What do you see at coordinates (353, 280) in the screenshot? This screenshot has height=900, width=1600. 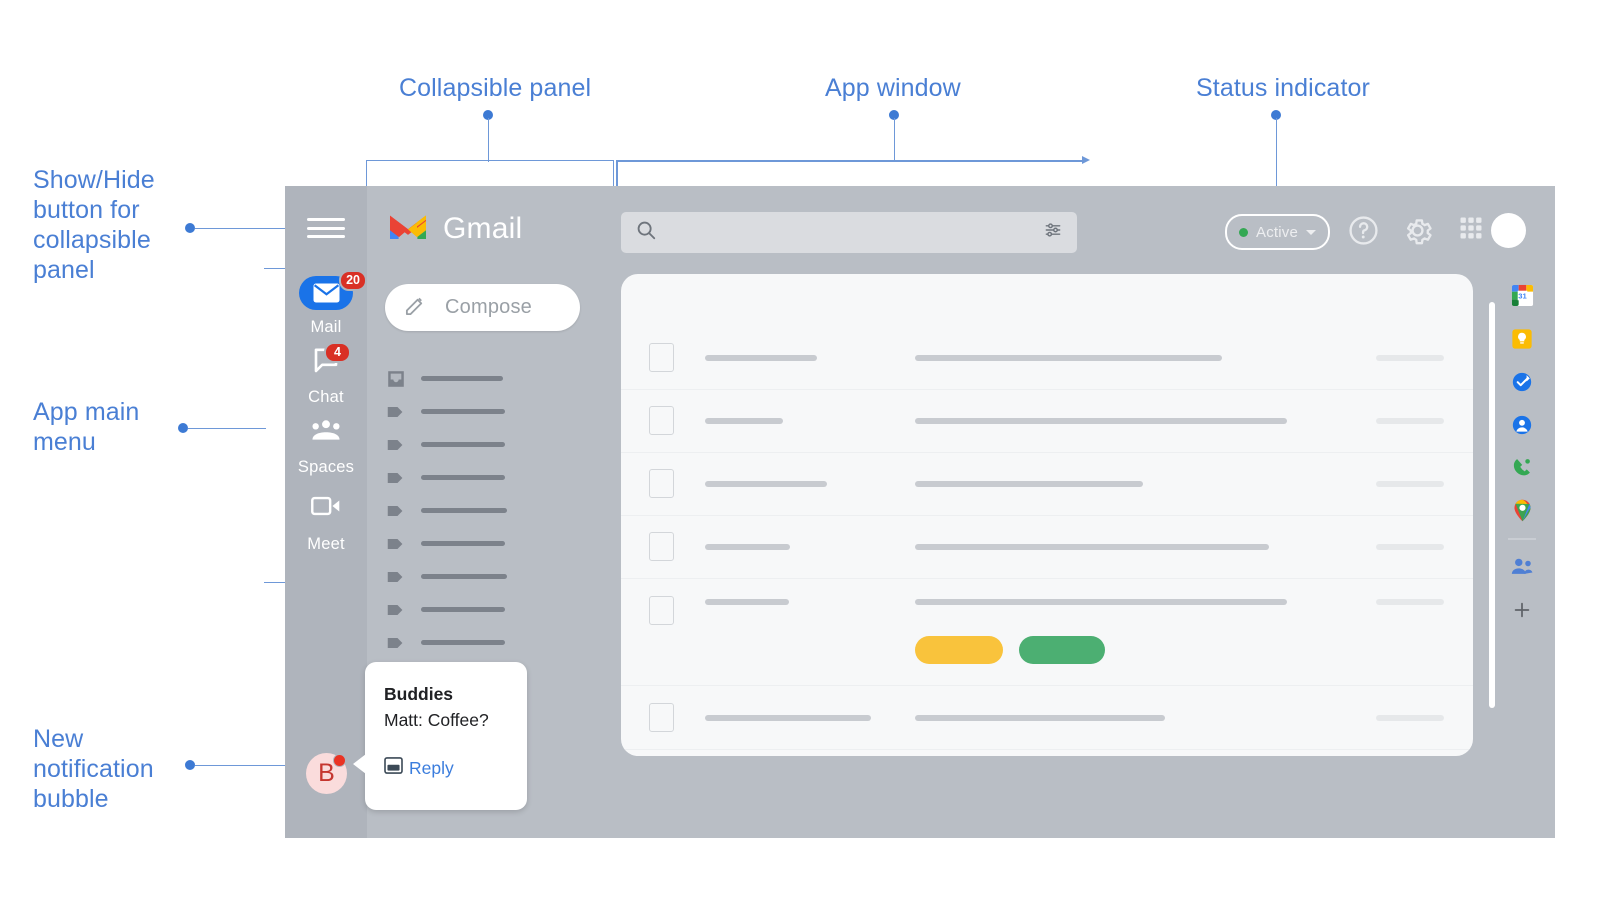 I see `mail-badge: 20` at bounding box center [353, 280].